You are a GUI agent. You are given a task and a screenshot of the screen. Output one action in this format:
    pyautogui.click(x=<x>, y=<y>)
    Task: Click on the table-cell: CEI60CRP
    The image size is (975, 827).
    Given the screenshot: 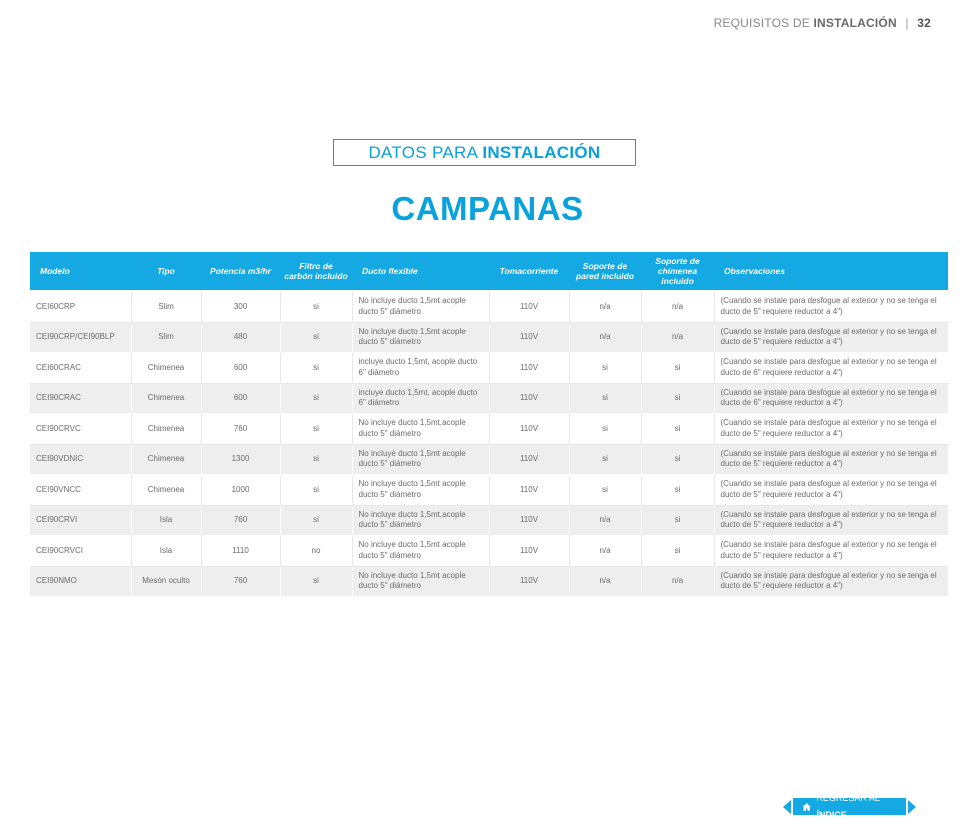 What is the action you would take?
    pyautogui.click(x=81, y=307)
    